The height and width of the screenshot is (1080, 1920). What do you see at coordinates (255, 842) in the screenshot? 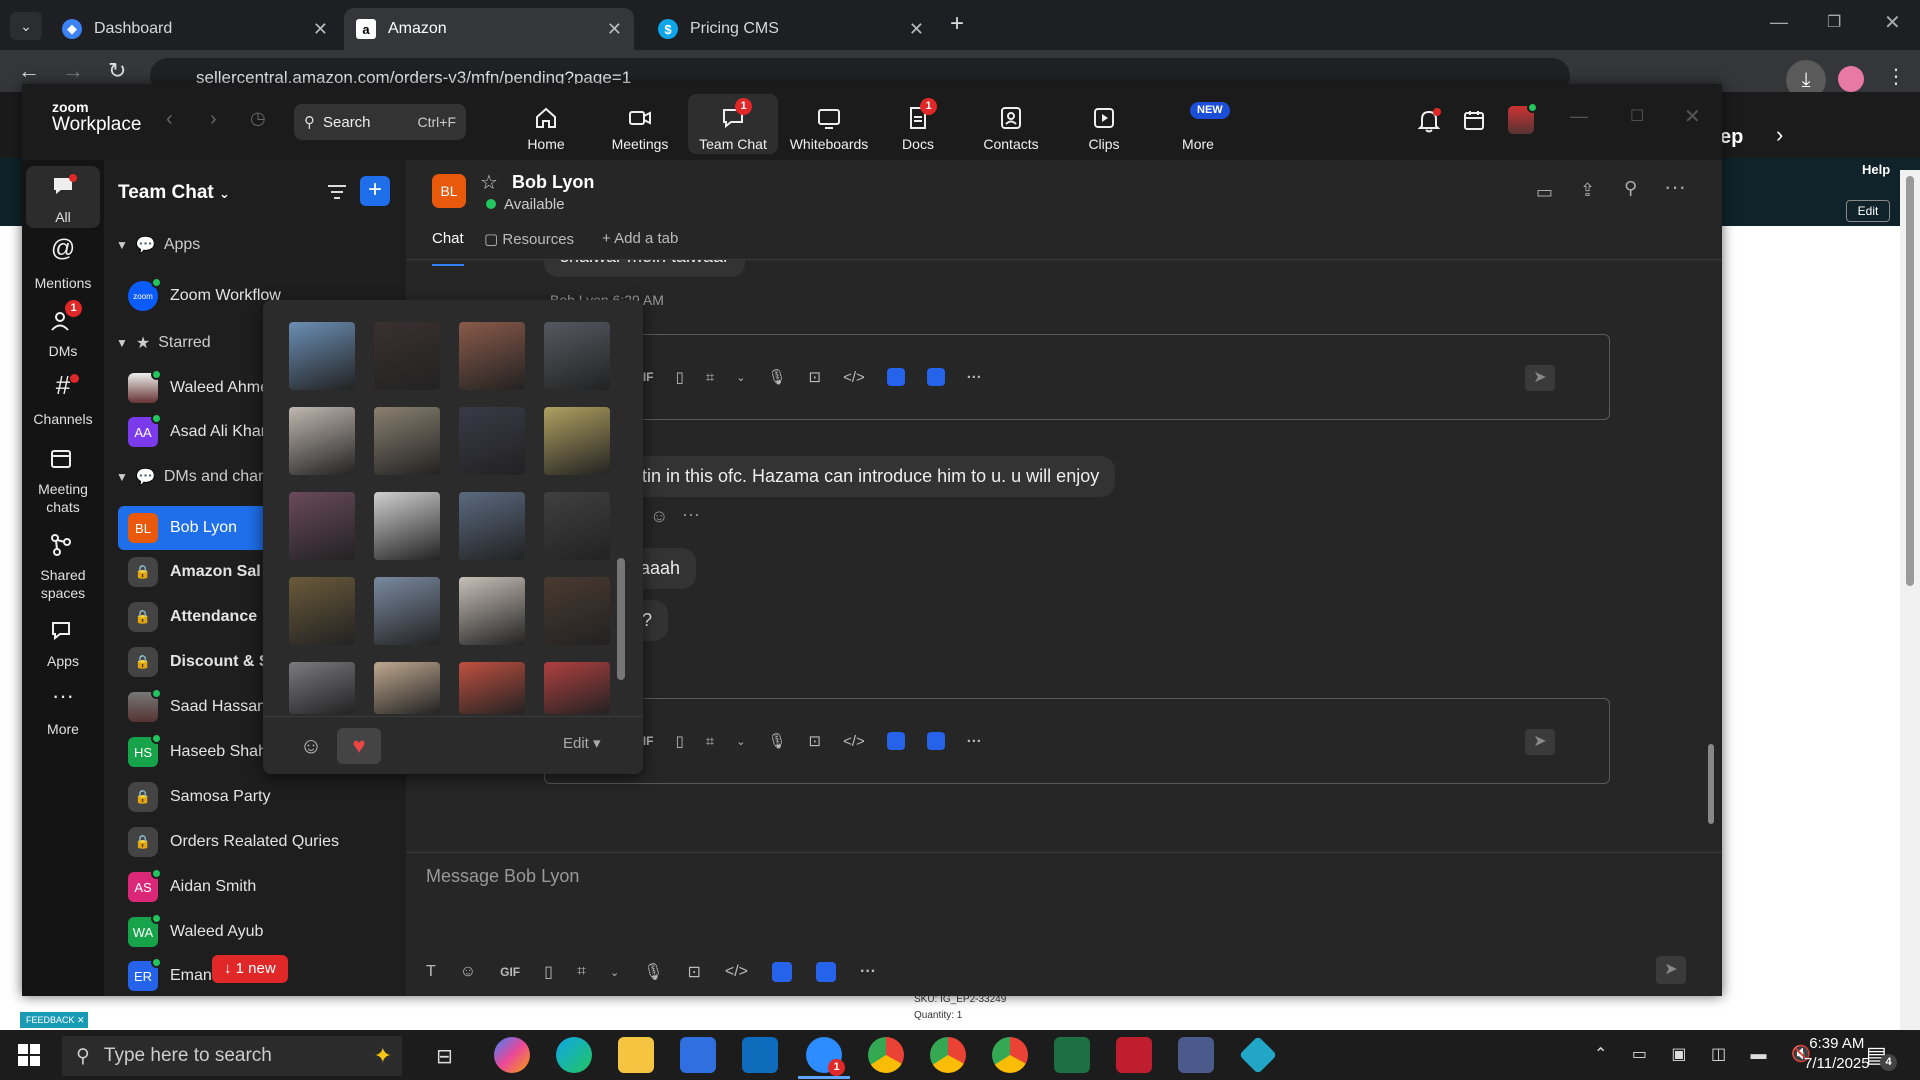
I see `sidebar-item-orders: 🔒 Orders Realated Quries` at bounding box center [255, 842].